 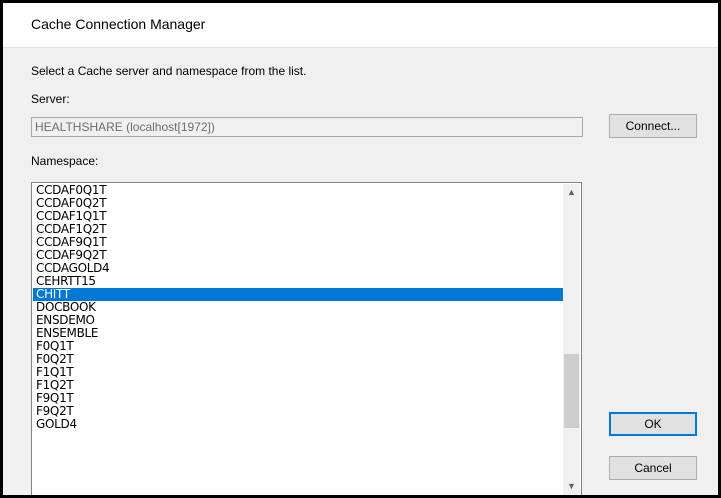 I want to click on scroll-down-icon: ▼, so click(x=571, y=486).